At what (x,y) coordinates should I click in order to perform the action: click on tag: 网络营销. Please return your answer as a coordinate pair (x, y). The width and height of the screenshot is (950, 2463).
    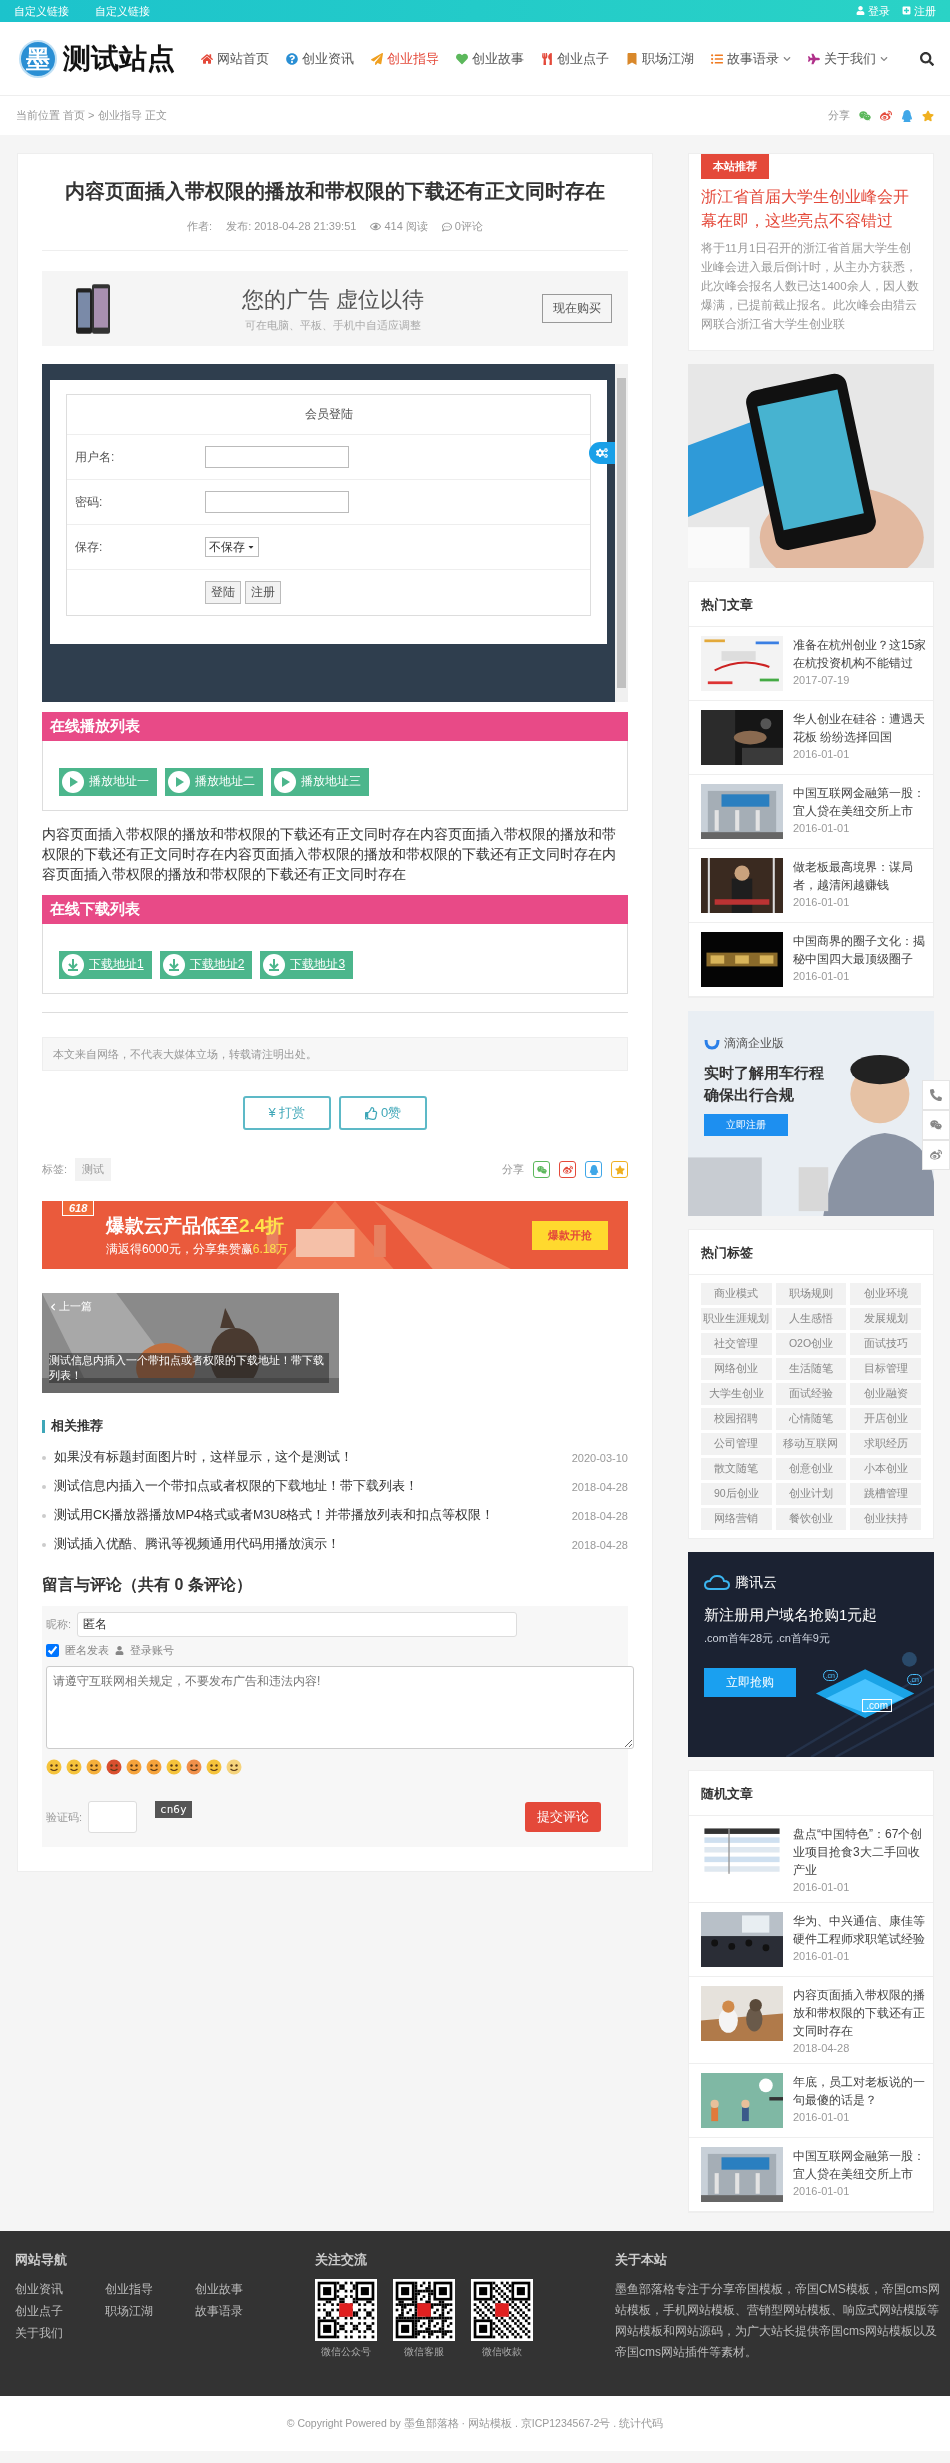
    Looking at the image, I should click on (736, 1519).